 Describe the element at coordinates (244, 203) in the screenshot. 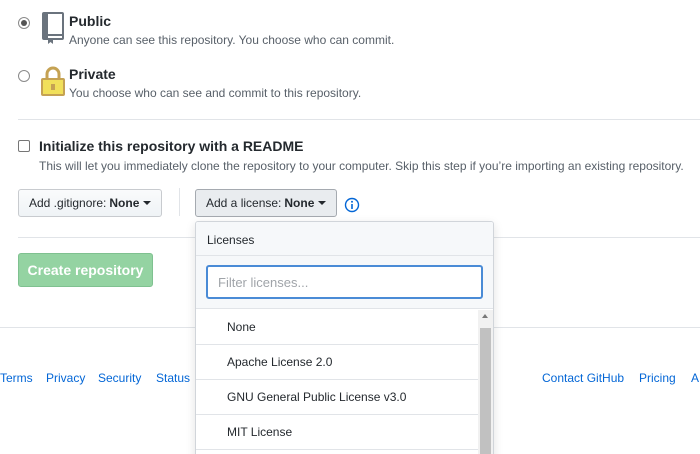

I see `license-label: Add a license:` at that location.